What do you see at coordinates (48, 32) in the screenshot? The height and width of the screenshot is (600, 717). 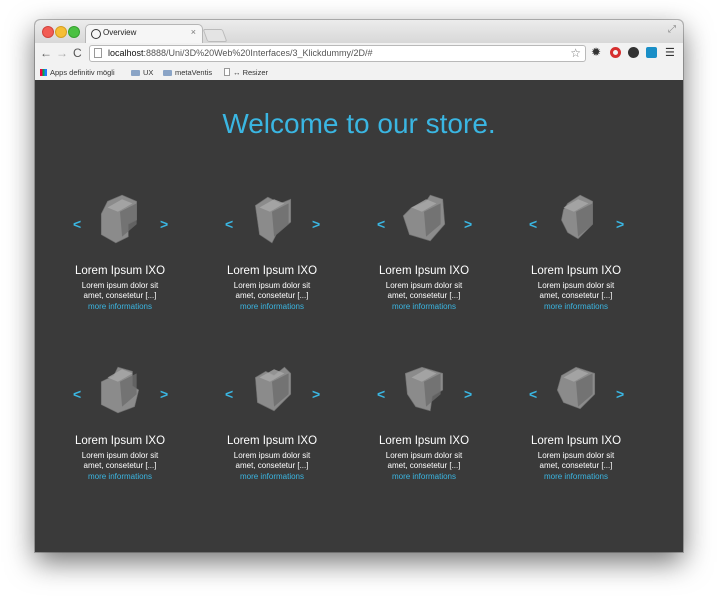 I see `close-window-button` at bounding box center [48, 32].